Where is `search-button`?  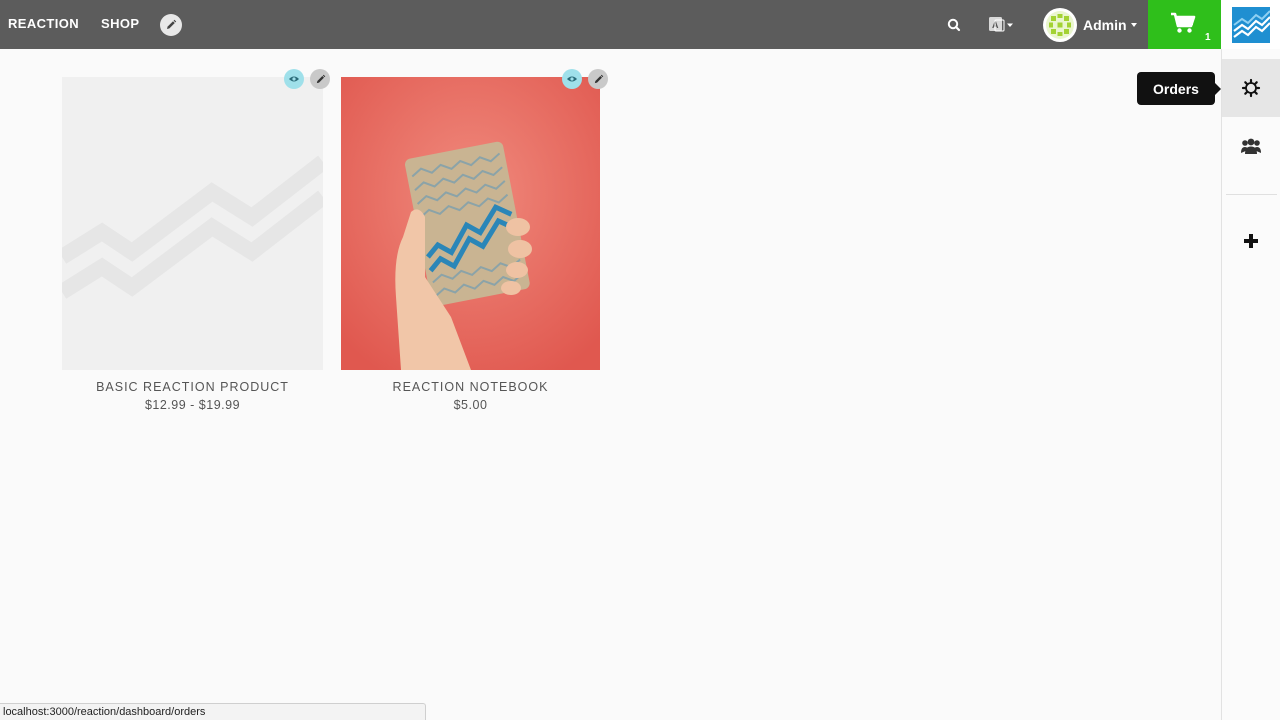
search-button is located at coordinates (954, 25).